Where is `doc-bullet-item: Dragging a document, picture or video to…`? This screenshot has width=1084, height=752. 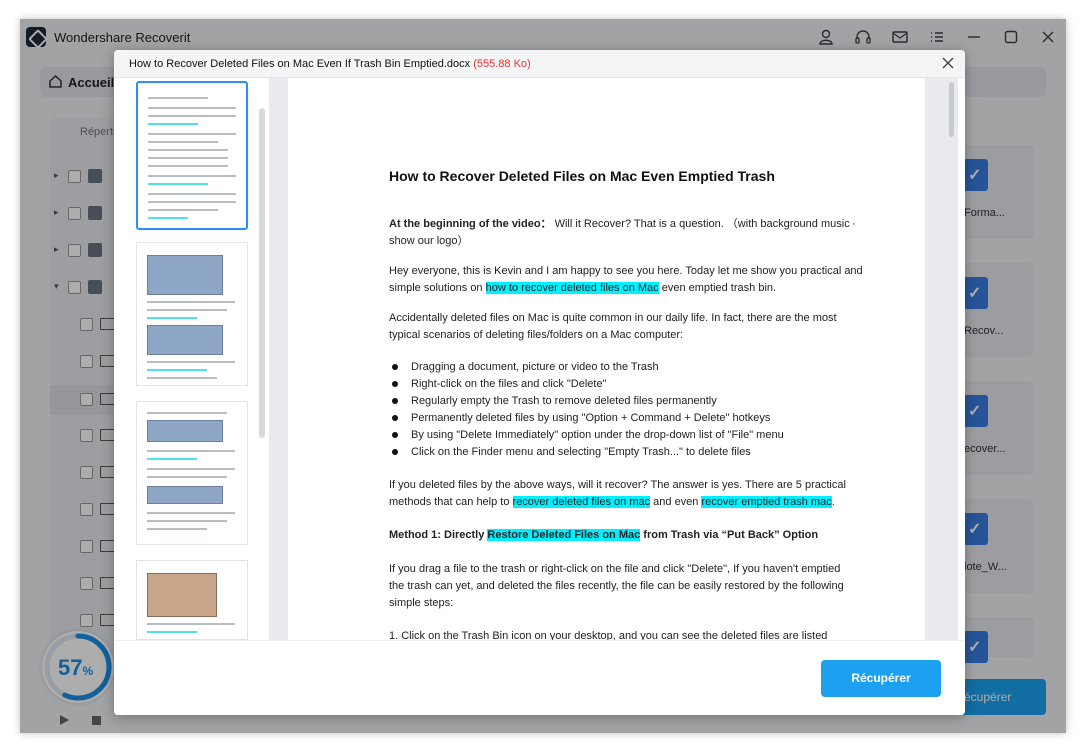 doc-bullet-item: Dragging a document, picture or video to… is located at coordinates (535, 367).